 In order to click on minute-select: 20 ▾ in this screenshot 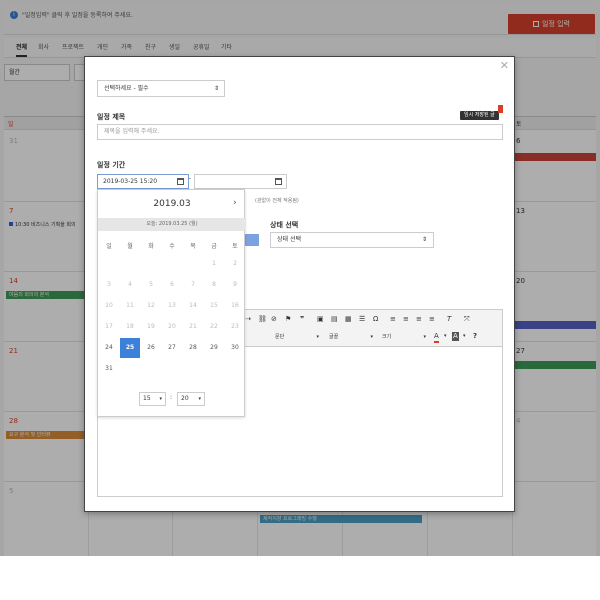, I will do `click(191, 399)`.